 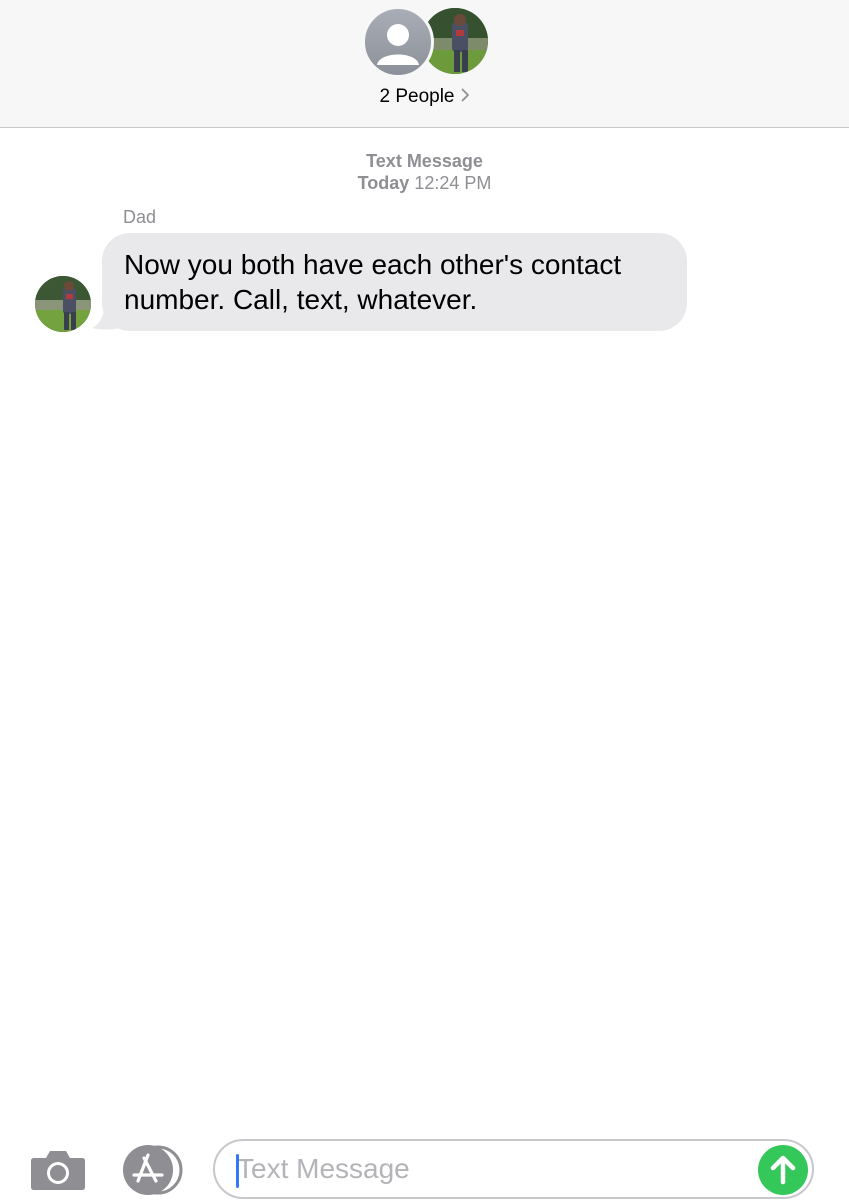 I want to click on text-cursor, so click(x=237, y=1171).